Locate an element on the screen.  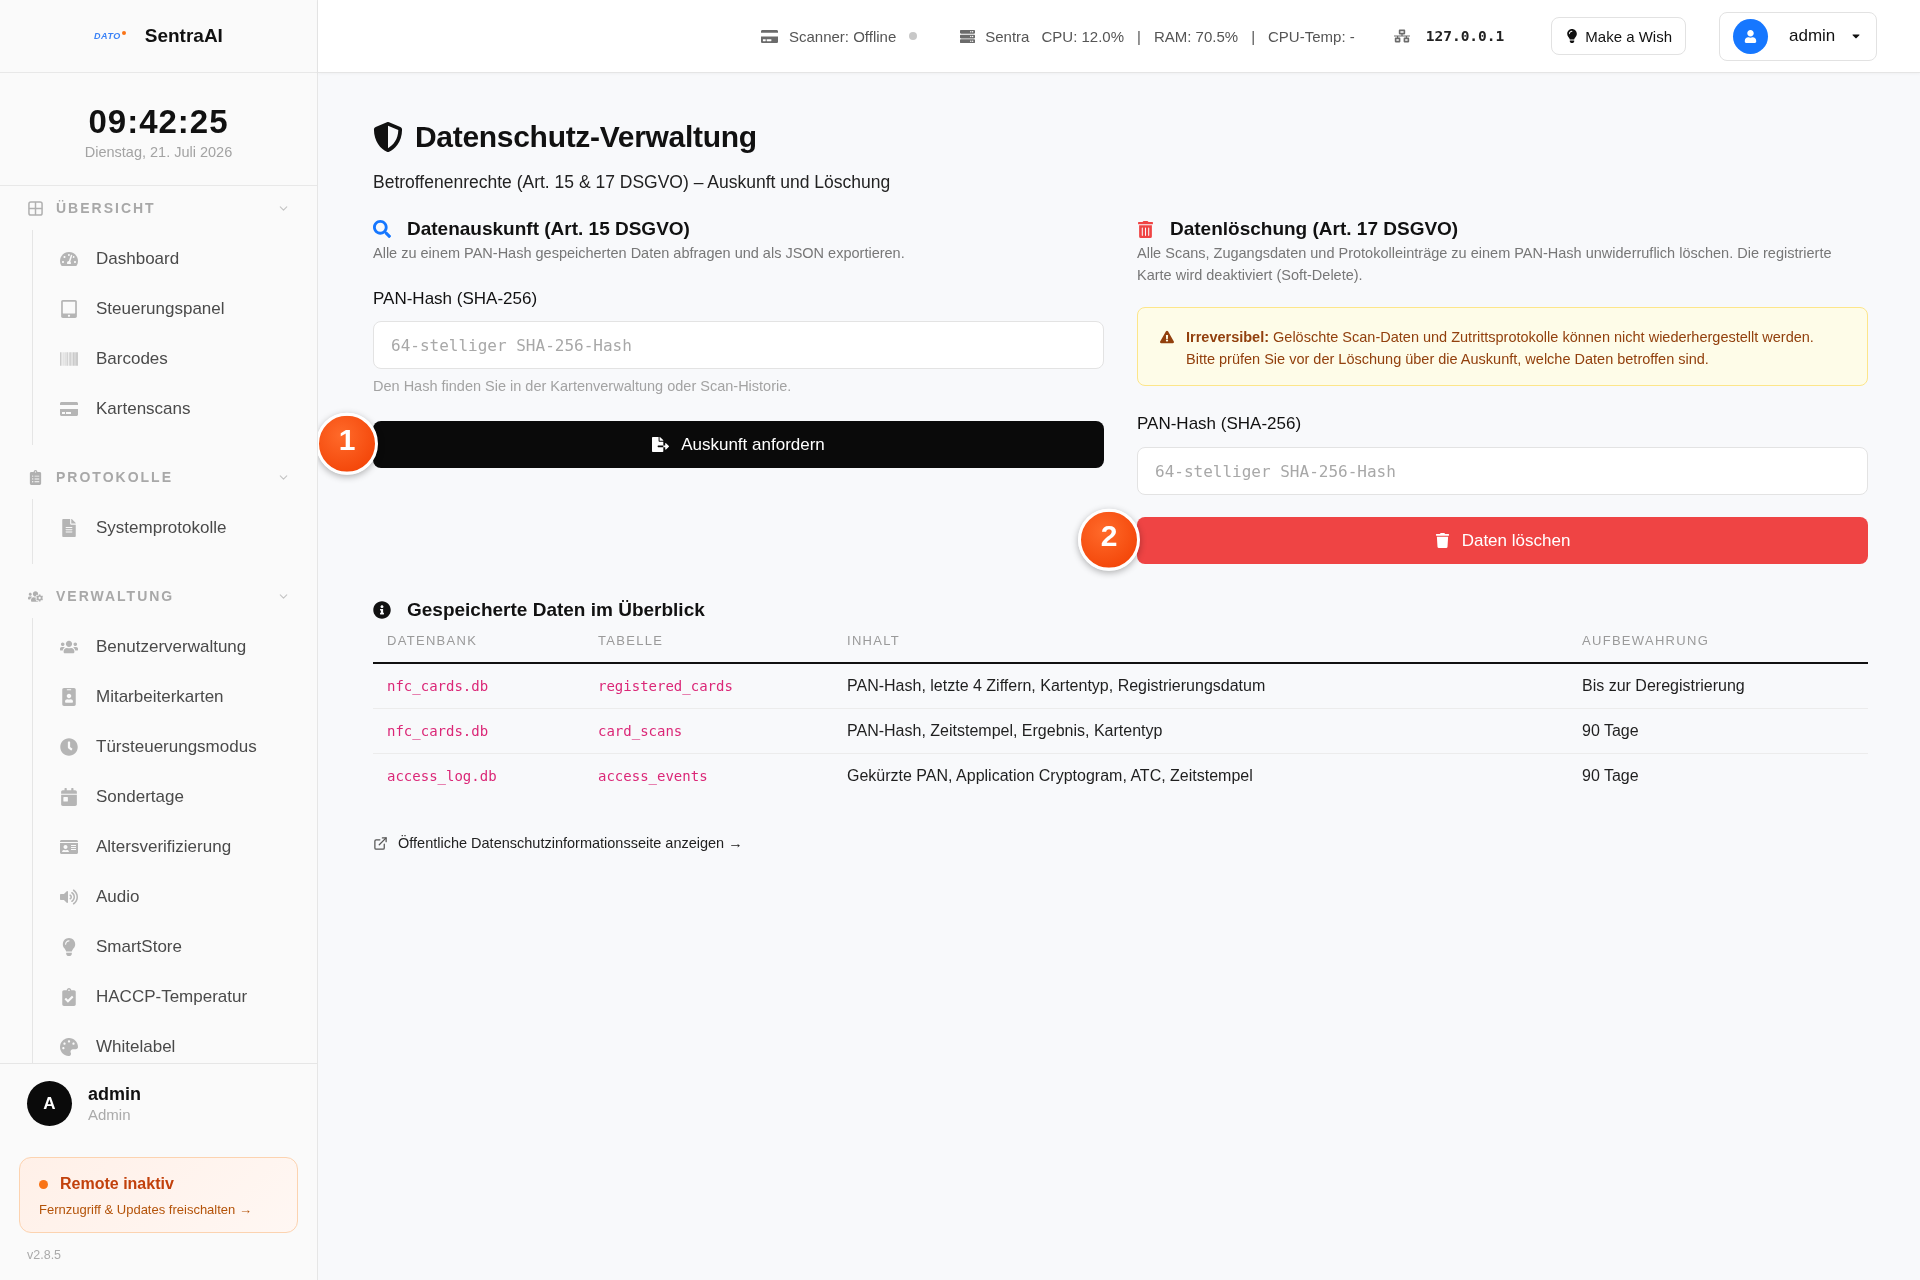
table-cell: Bis zur Deregistrierung is located at coordinates (1718, 685).